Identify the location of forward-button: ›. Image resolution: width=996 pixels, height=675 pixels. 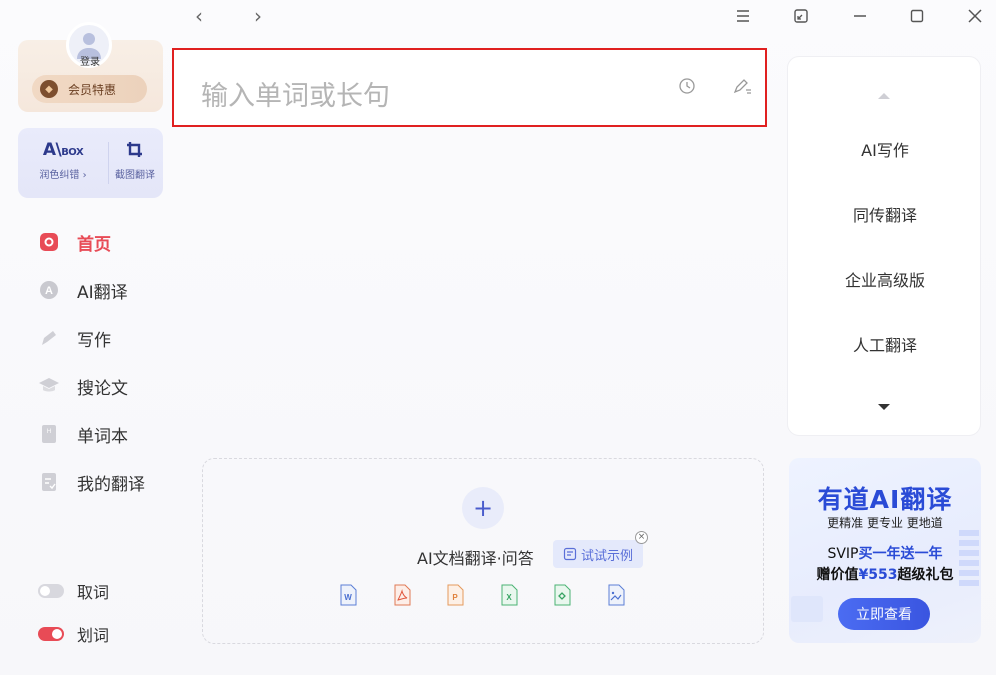
(258, 16).